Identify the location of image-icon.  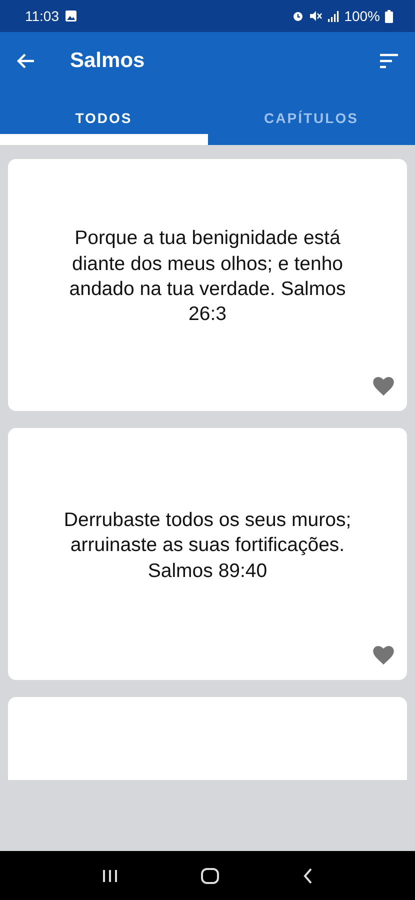
(71, 16).